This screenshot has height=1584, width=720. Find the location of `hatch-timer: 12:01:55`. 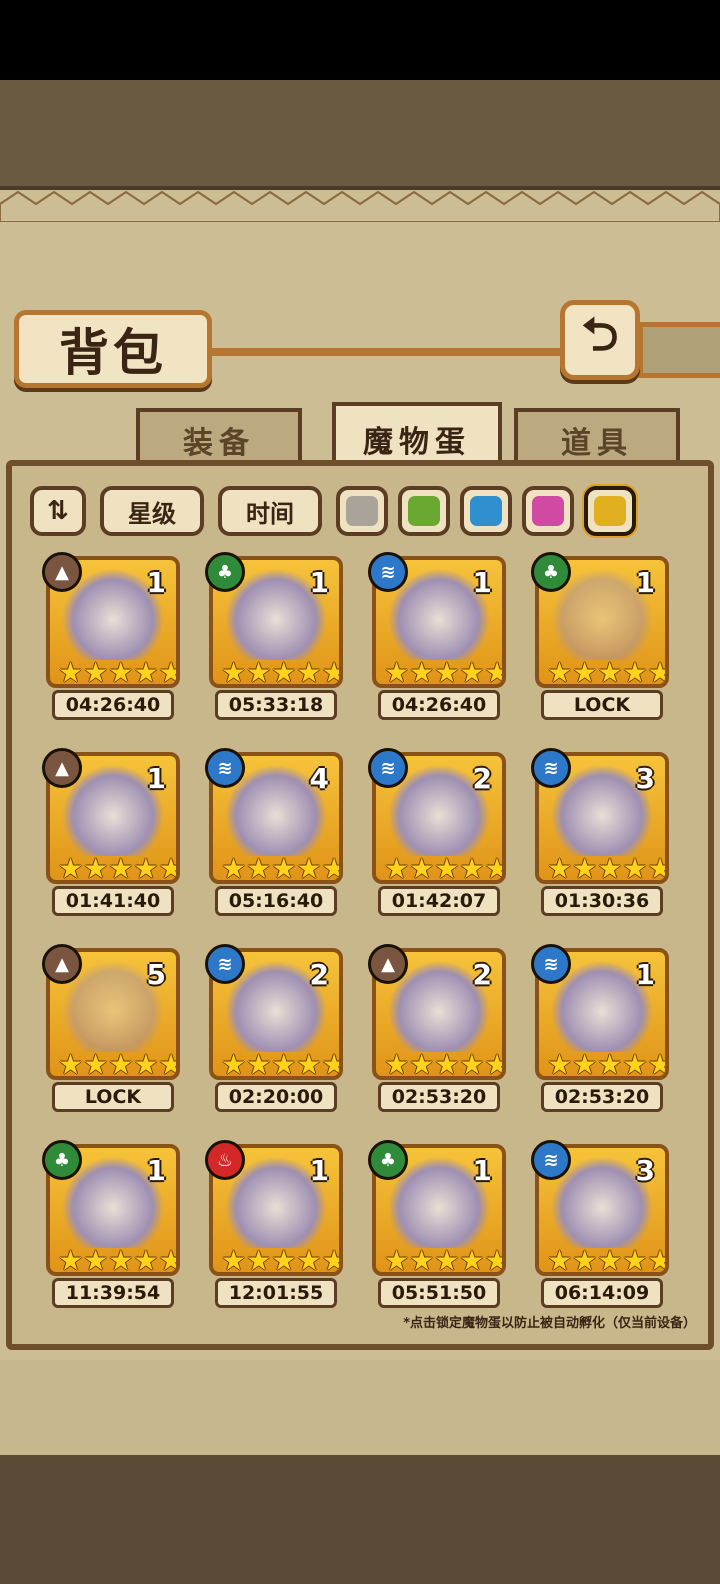

hatch-timer: 12:01:55 is located at coordinates (276, 1293).